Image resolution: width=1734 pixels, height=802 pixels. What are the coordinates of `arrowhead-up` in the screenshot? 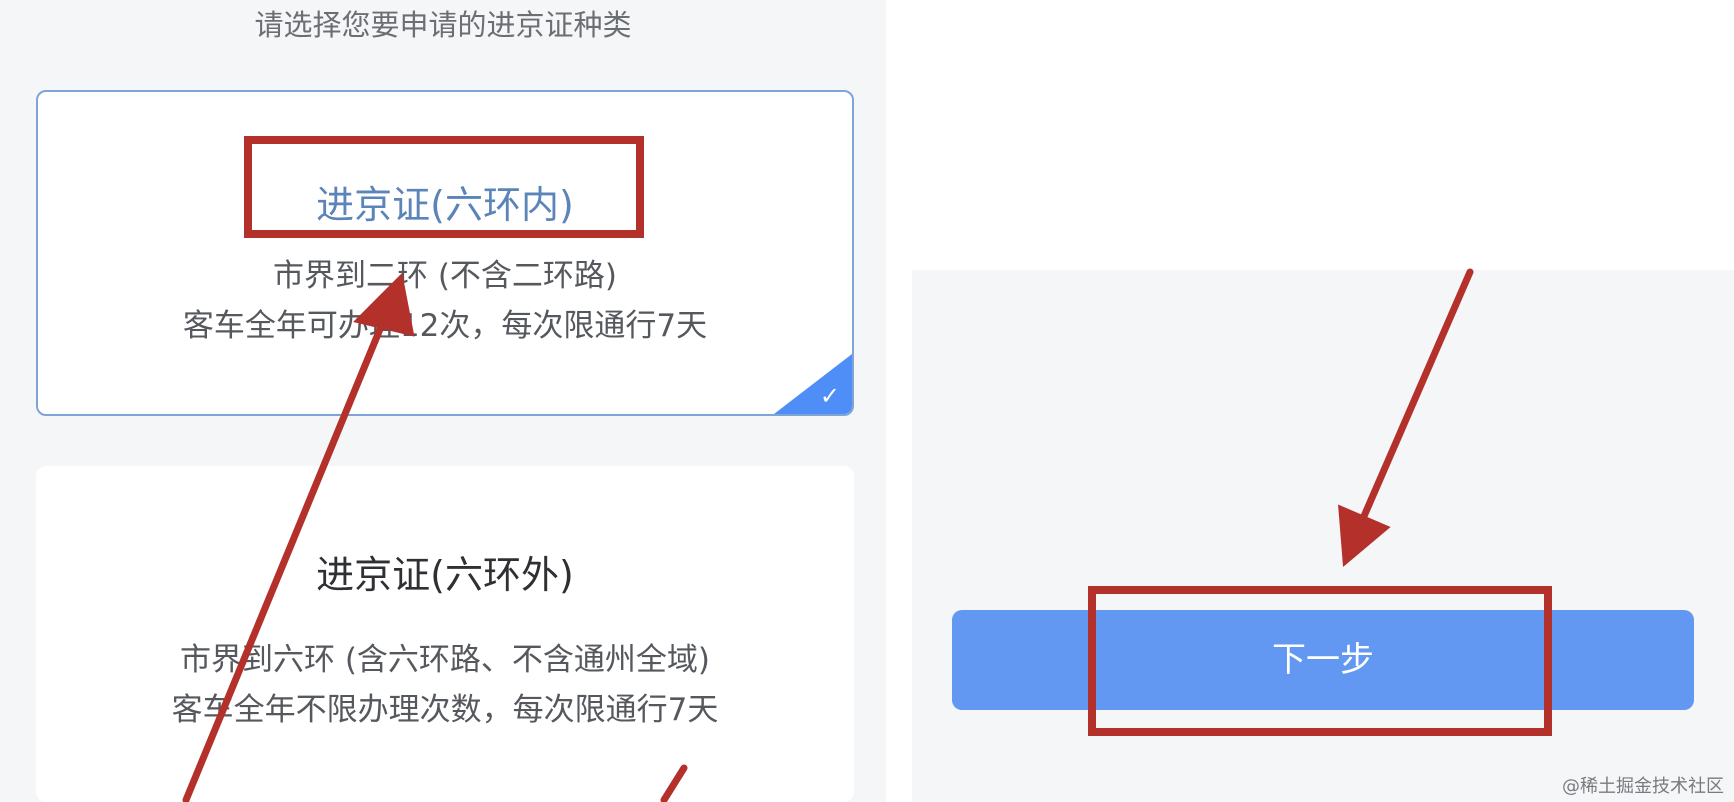 It's located at (384, 304).